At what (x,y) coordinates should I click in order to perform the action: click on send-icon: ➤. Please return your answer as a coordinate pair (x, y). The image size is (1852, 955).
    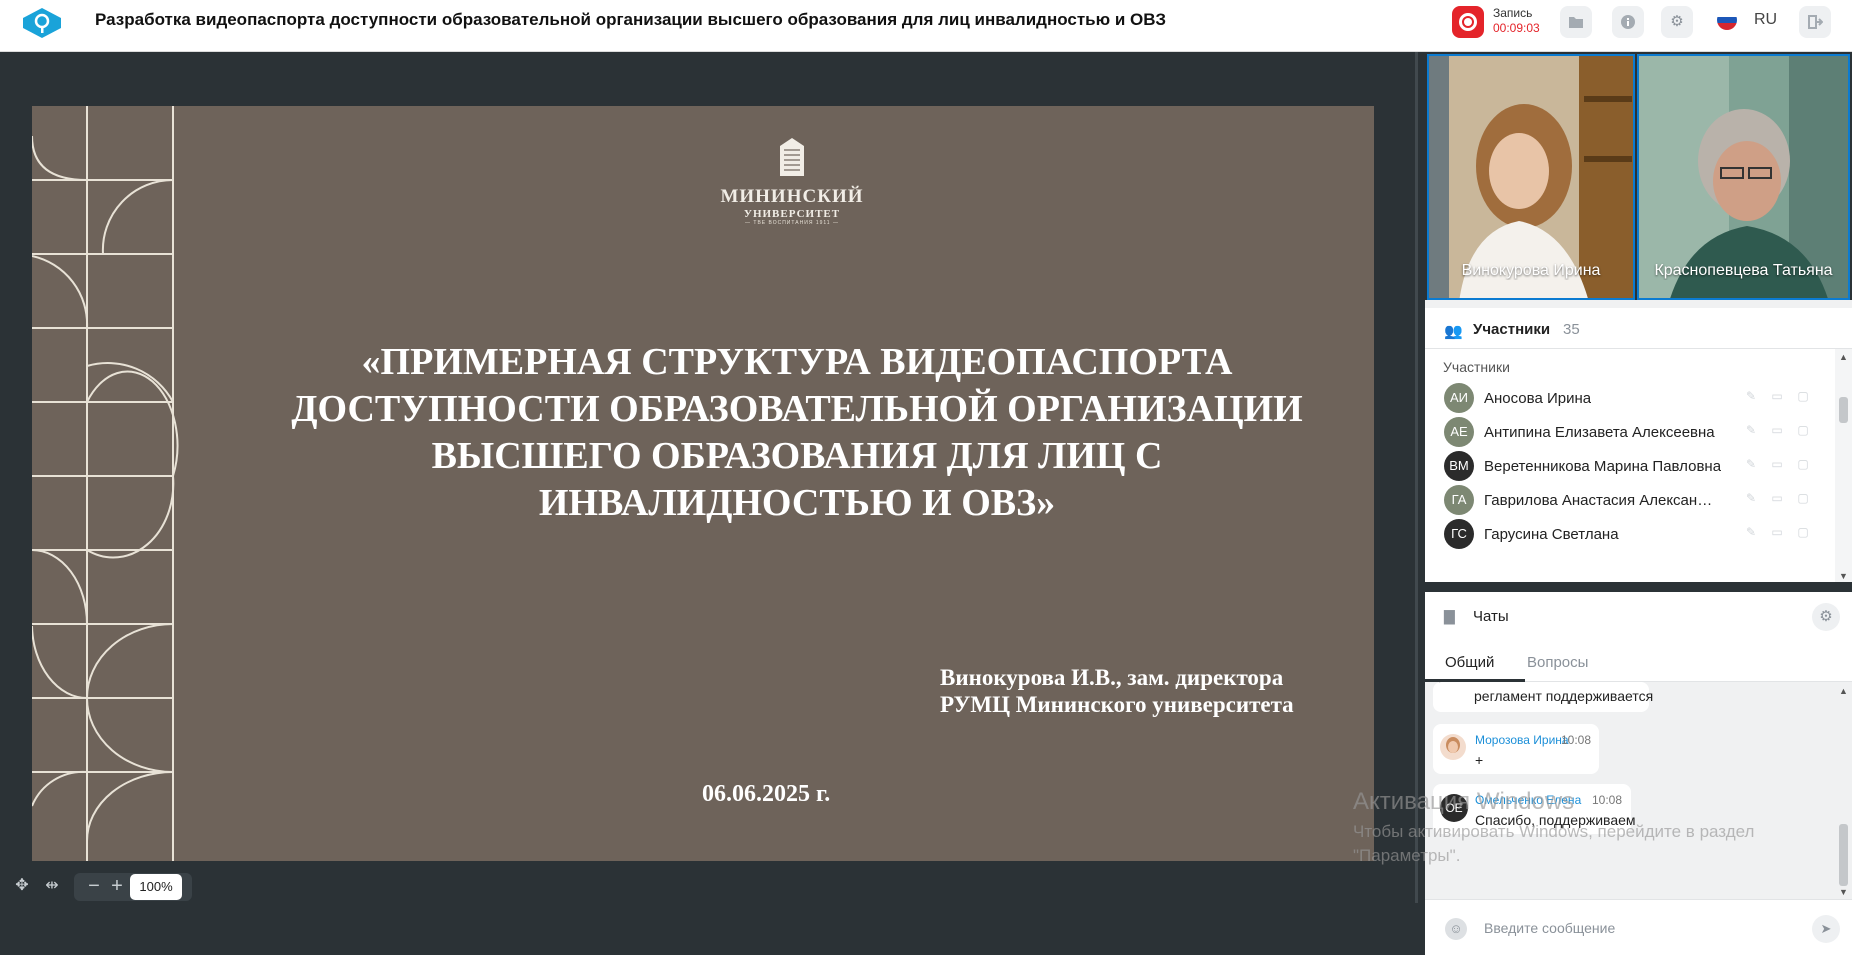
    Looking at the image, I should click on (1826, 929).